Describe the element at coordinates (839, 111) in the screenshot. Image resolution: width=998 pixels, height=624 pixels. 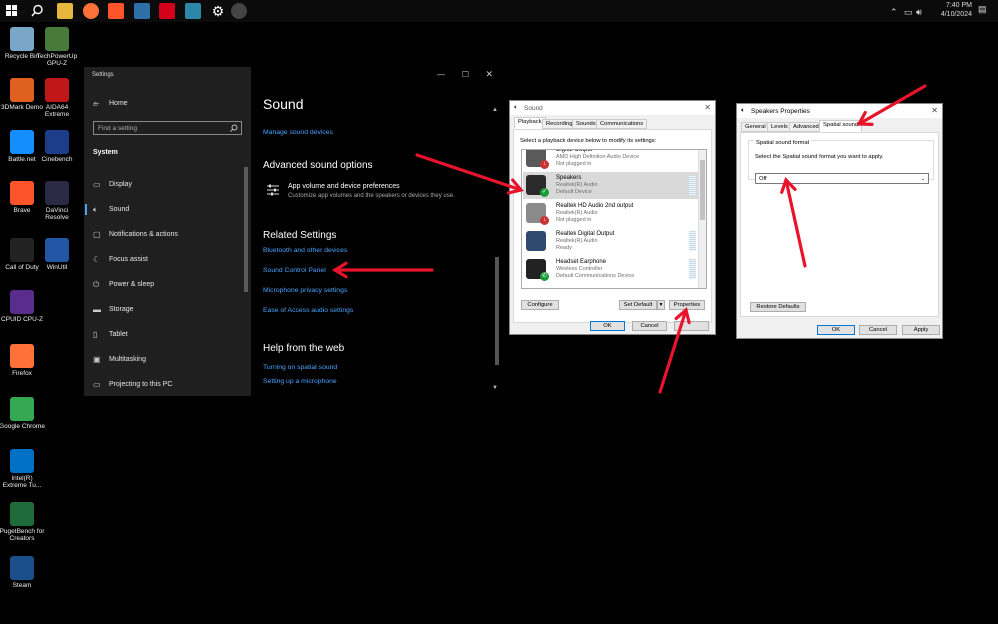
I see `speakers-titlebar: 🔈︎ Speakers Properties ✕` at that location.